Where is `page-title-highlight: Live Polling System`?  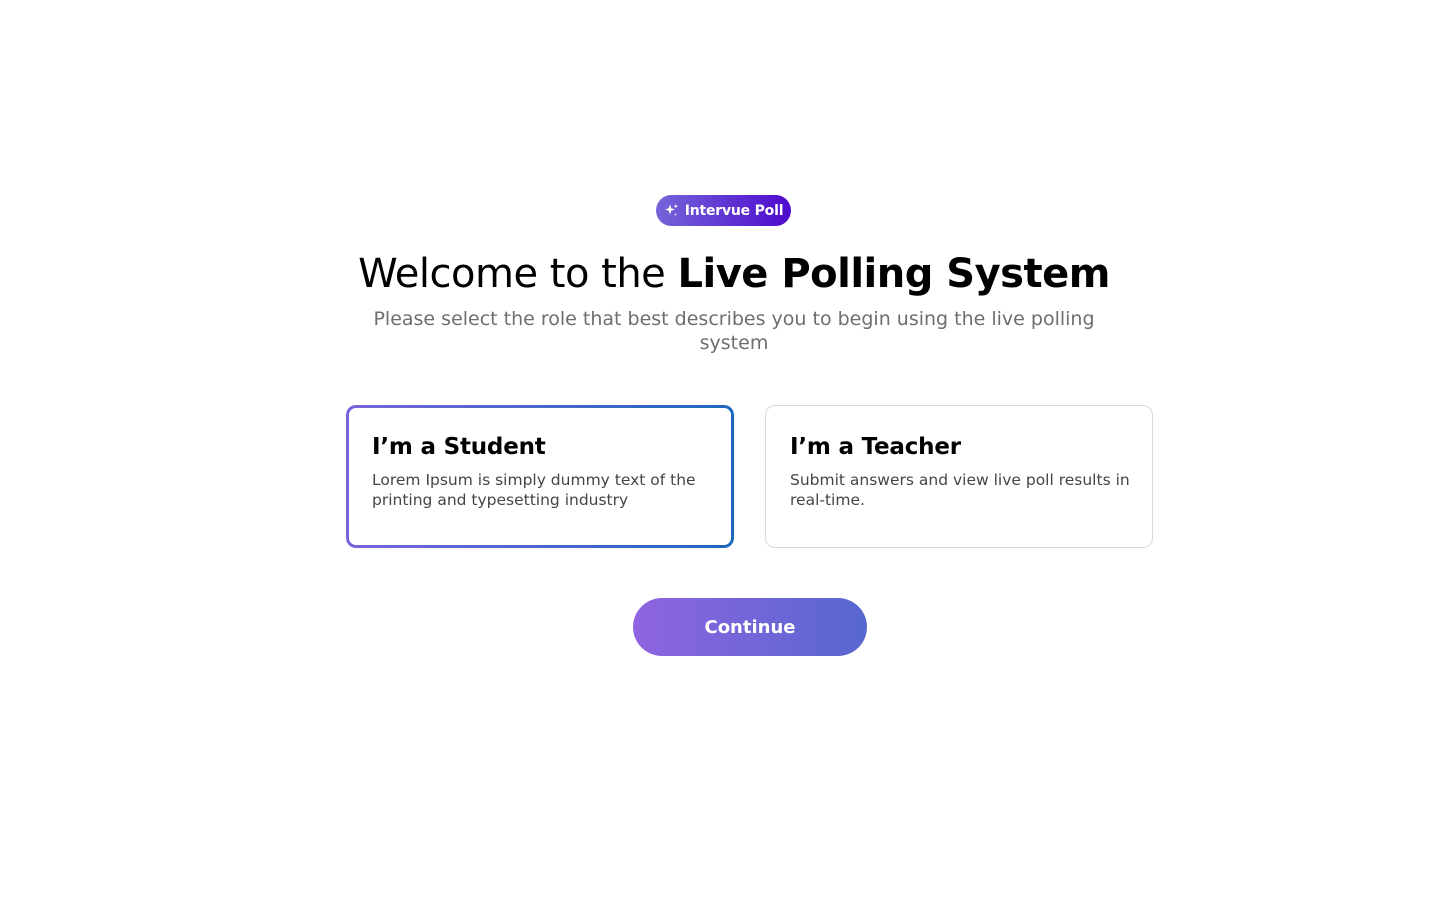
page-title-highlight: Live Polling System is located at coordinates (894, 274).